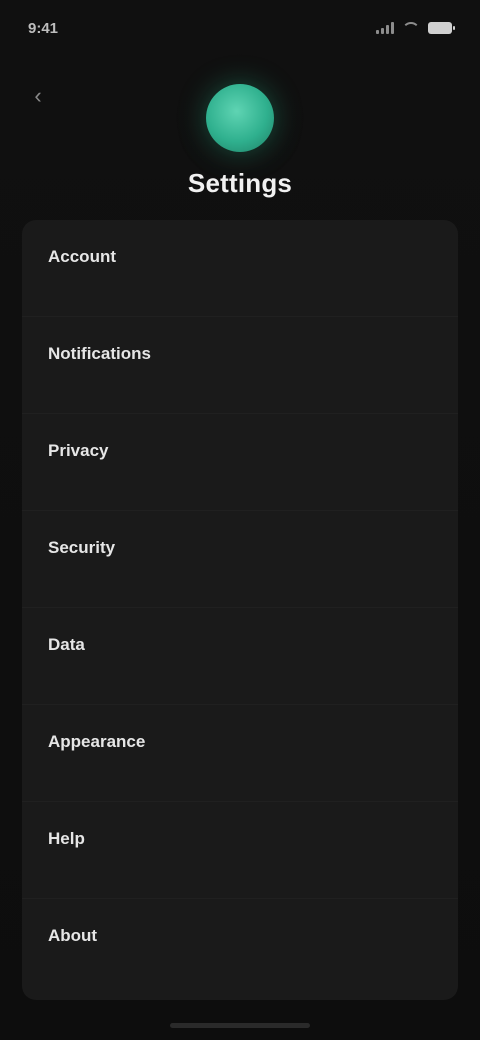  Describe the element at coordinates (241, 28) in the screenshot. I see `status-bar: 9:41` at that location.